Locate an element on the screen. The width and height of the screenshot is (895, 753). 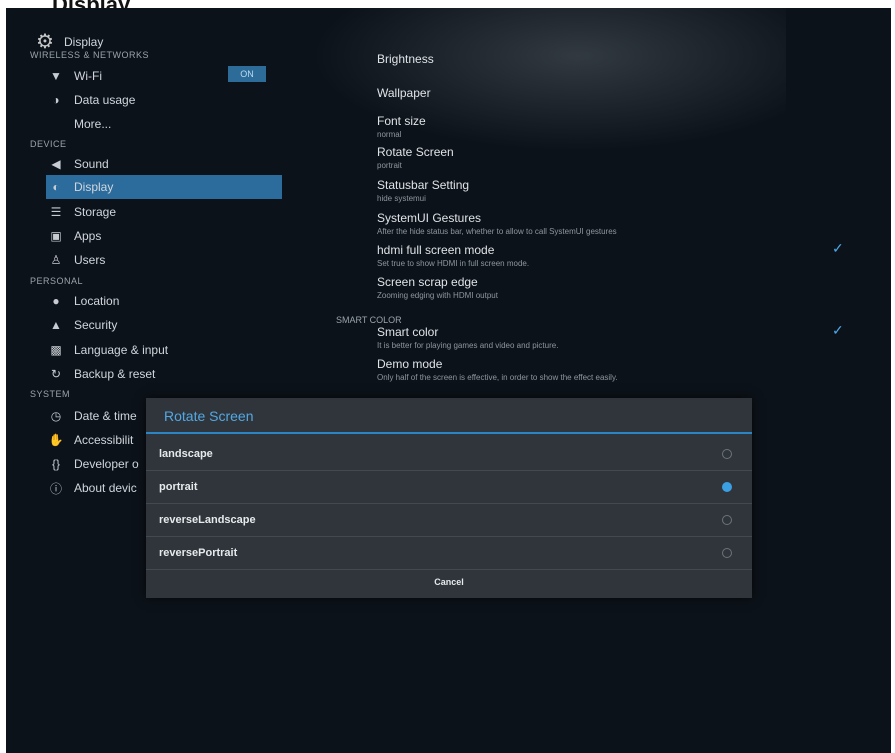
sidebar-item-label: Sound is located at coordinates (91, 164).